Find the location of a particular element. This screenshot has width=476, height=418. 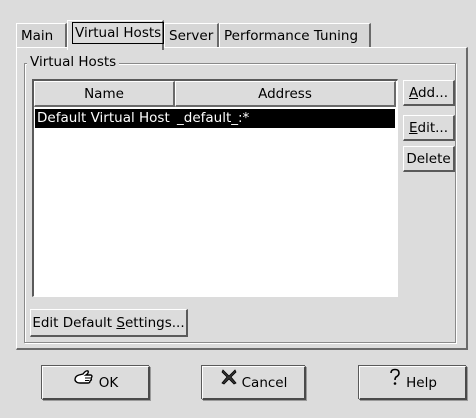

delete-button: Delete is located at coordinates (429, 159).